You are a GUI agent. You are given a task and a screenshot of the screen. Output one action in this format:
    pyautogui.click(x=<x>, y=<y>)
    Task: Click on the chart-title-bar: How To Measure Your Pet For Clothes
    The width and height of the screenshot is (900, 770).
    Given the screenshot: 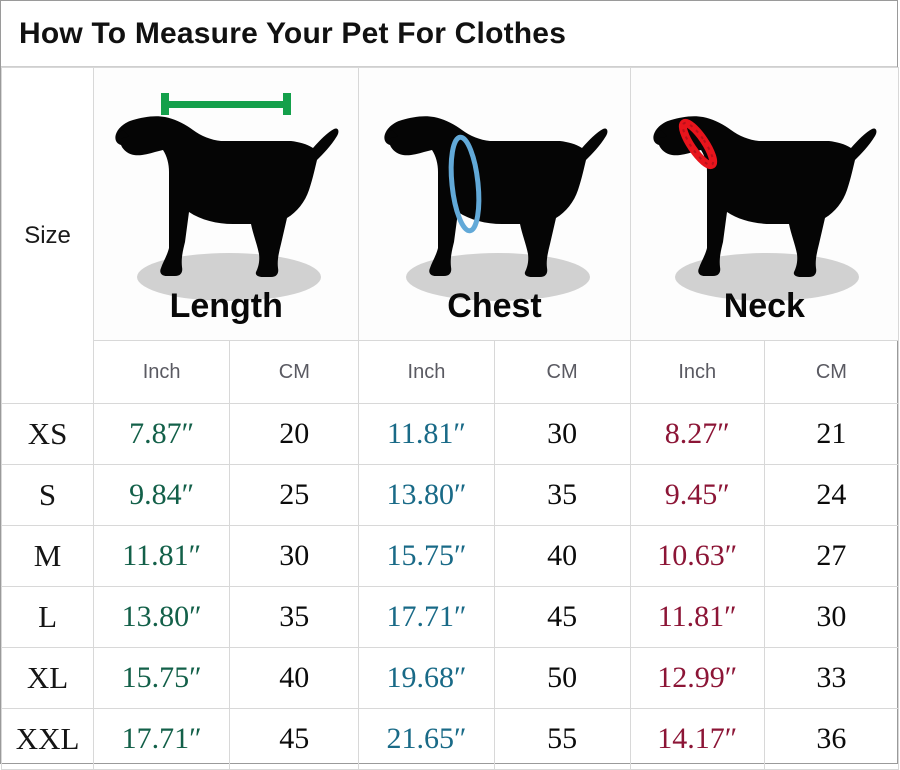 What is the action you would take?
    pyautogui.click(x=449, y=34)
    